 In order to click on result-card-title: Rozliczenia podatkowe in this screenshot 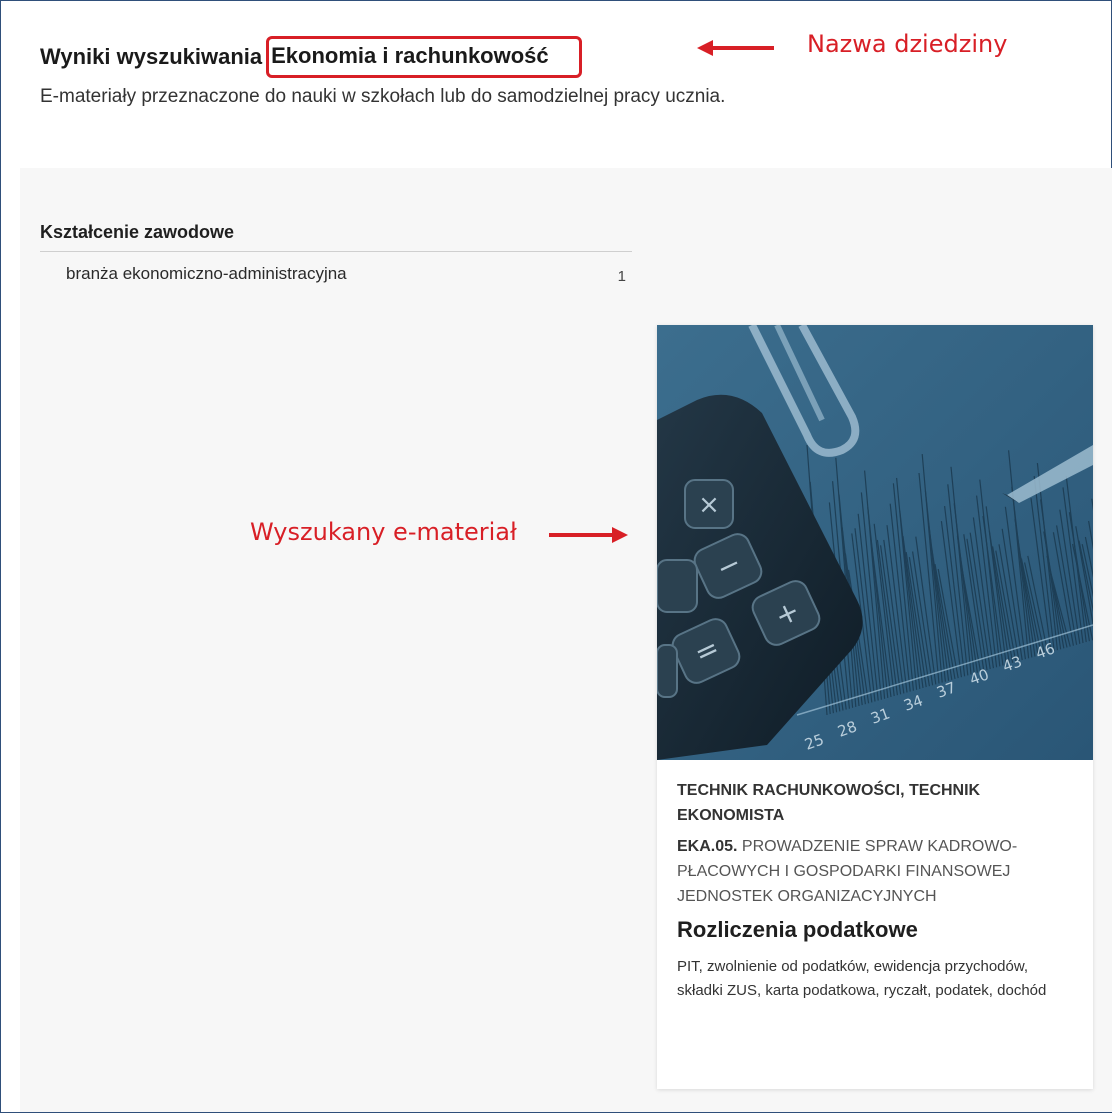, I will do `click(875, 930)`.